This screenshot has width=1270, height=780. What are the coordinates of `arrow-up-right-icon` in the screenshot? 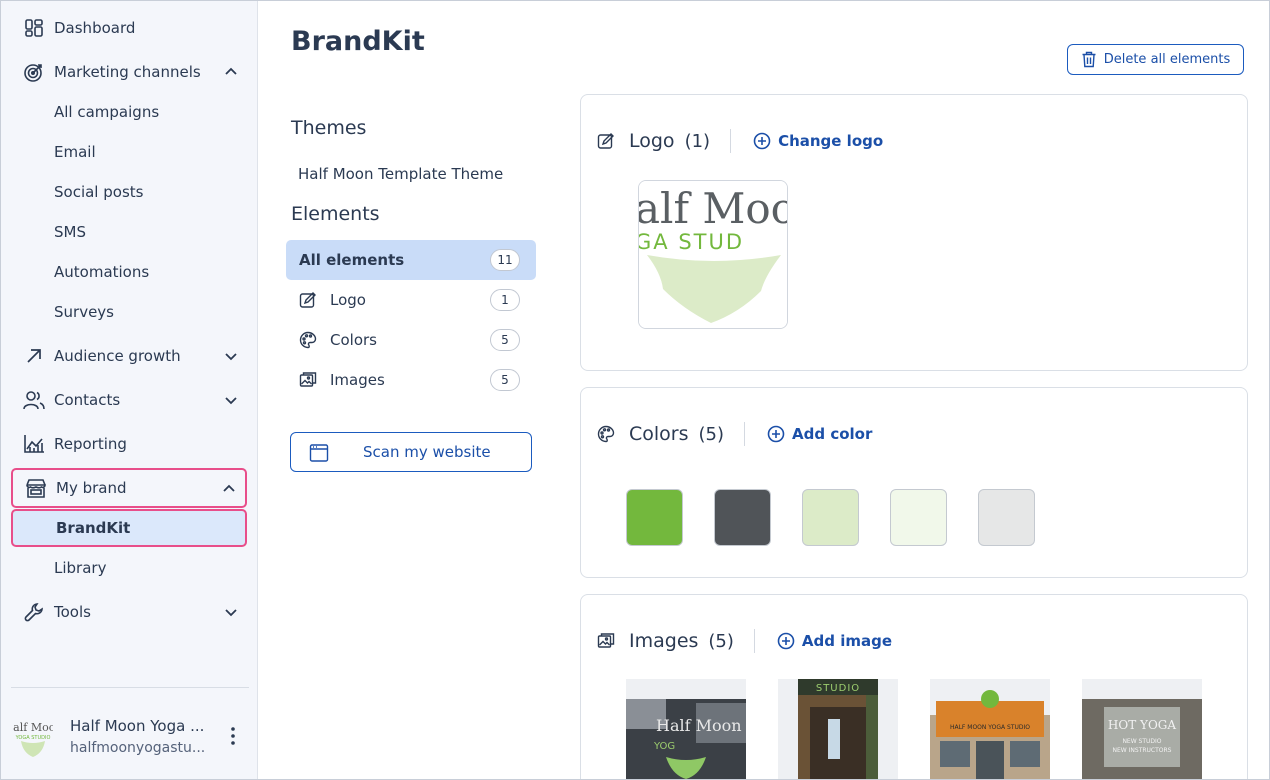 It's located at (34, 356).